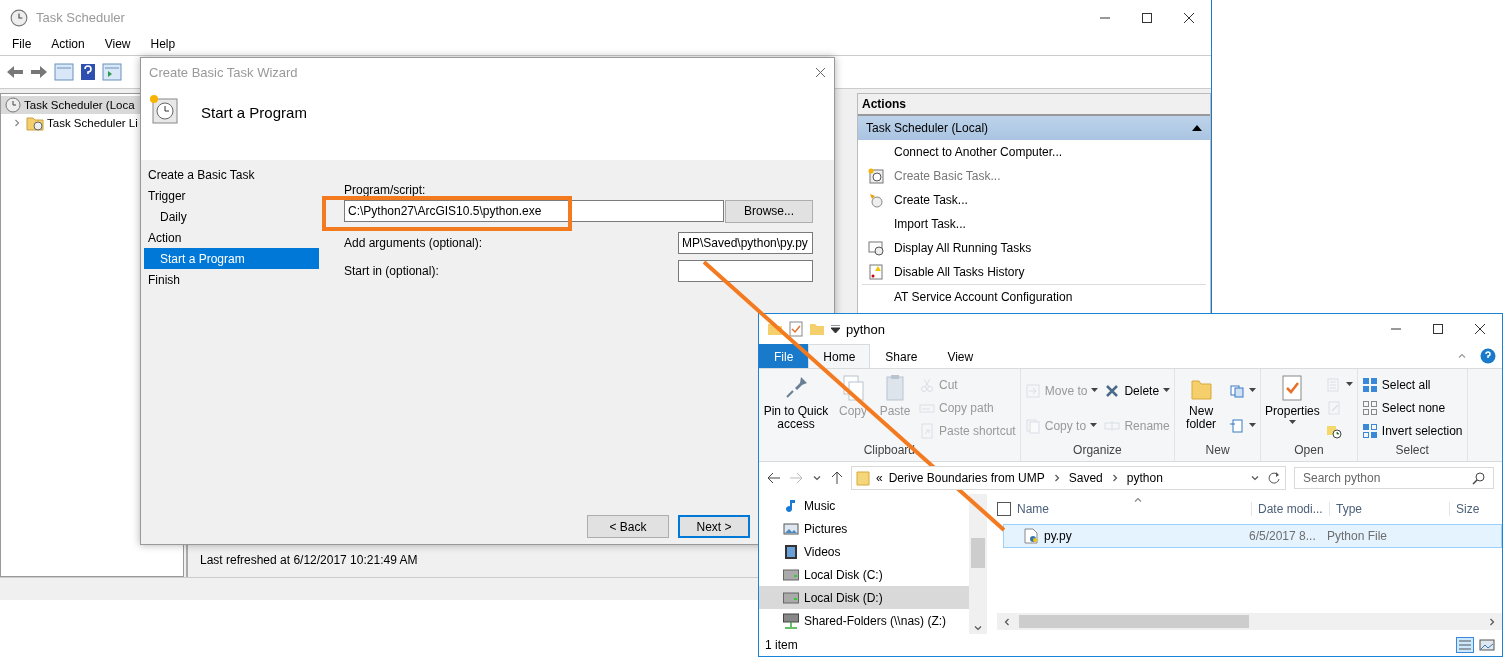 Image resolution: width=1503 pixels, height=657 pixels. What do you see at coordinates (1488, 356) in the screenshot?
I see `help-icon` at bounding box center [1488, 356].